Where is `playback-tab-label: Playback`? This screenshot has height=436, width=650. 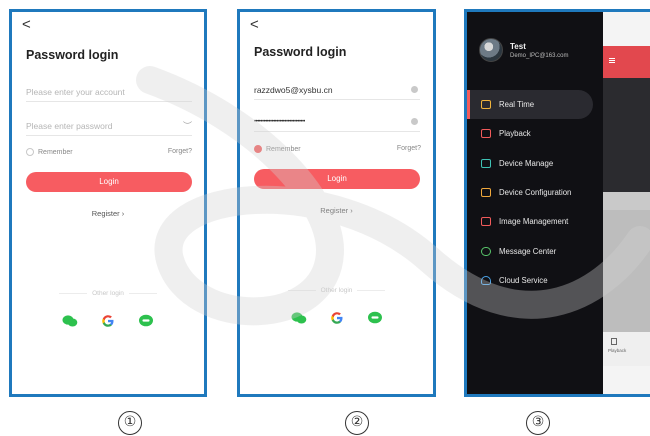 playback-tab-label: Playback is located at coordinates (617, 350).